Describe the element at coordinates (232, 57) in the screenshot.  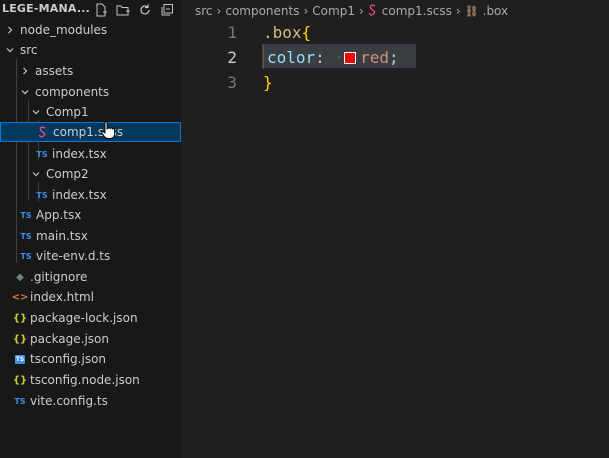
I see `line-number: 2` at that location.